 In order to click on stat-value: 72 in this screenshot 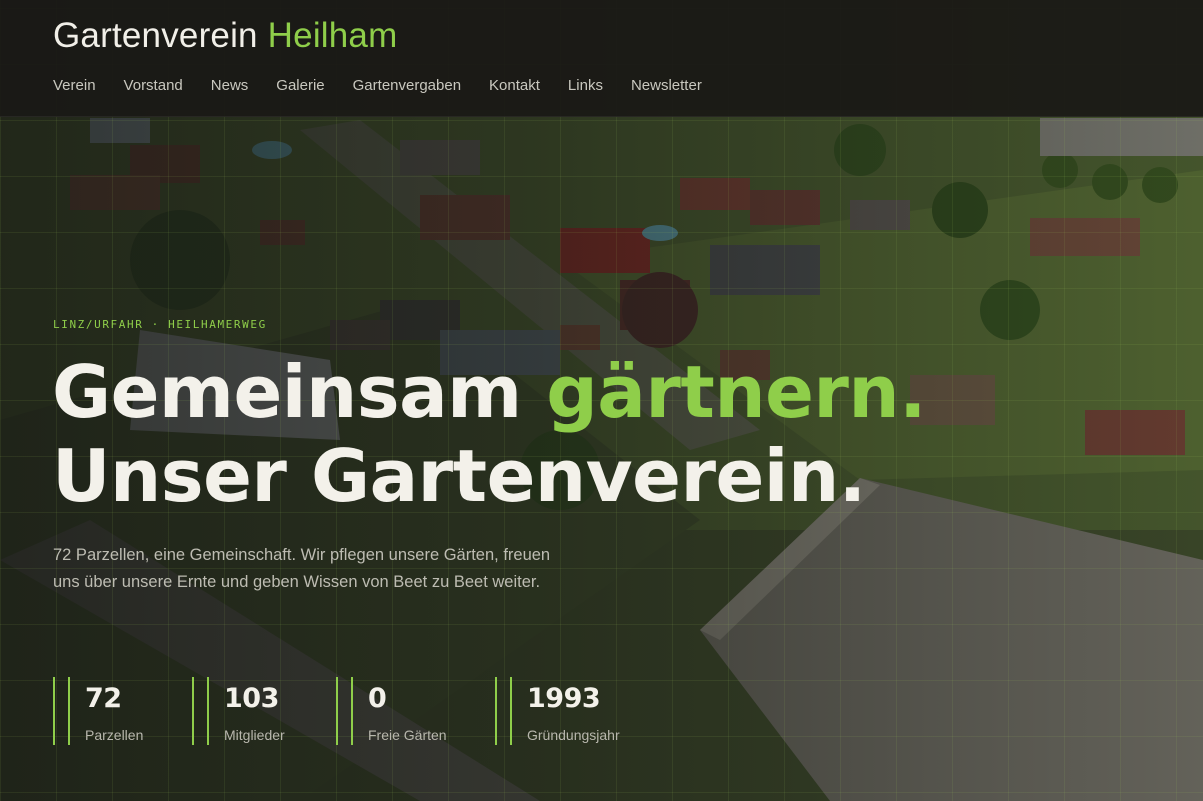, I will do `click(103, 698)`.